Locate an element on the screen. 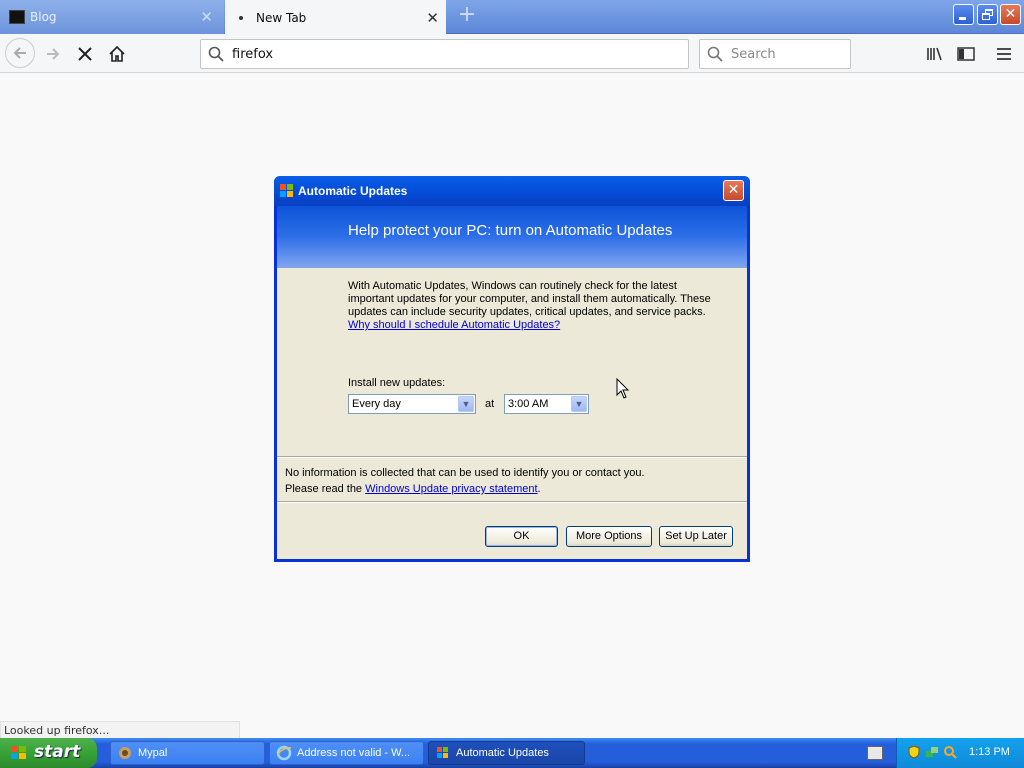 Image resolution: width=1024 pixels, height=768 pixels. windows-flag-icon is located at coordinates (18, 752).